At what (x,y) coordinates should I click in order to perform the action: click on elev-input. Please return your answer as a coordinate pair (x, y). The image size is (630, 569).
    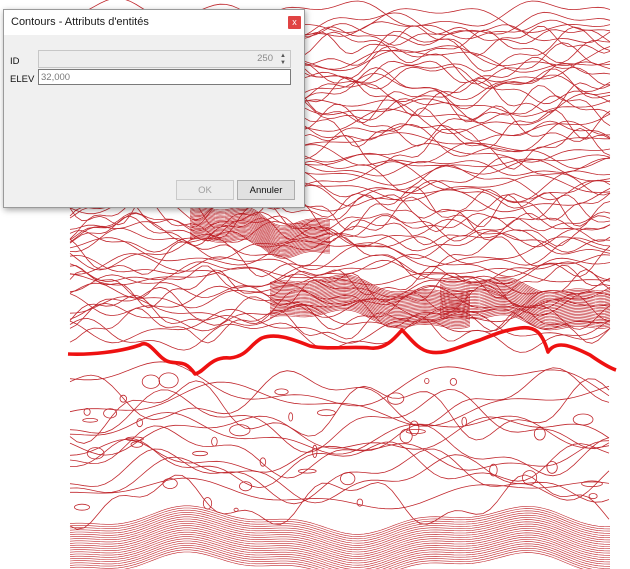
    Looking at the image, I should click on (164, 77).